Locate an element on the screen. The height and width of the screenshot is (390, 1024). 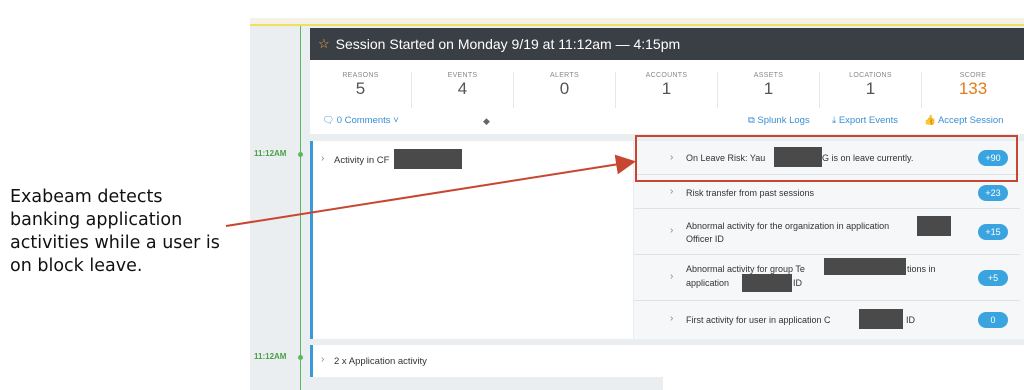
stat-label: ALERTS is located at coordinates (564, 75).